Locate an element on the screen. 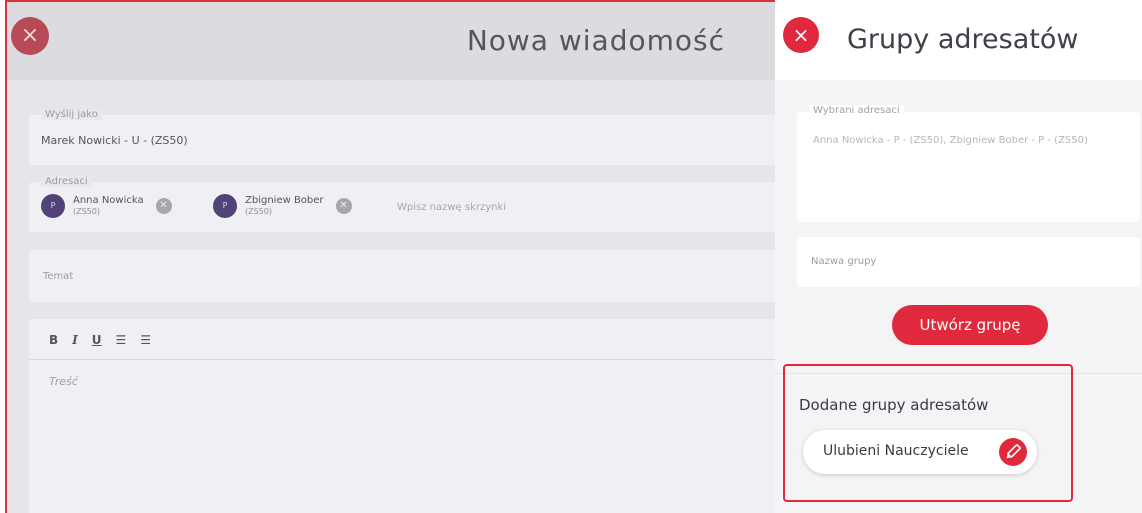 This screenshot has height=513, width=1142. recipient-chip-label: Zbigniew Bober (ZS50) is located at coordinates (284, 206).